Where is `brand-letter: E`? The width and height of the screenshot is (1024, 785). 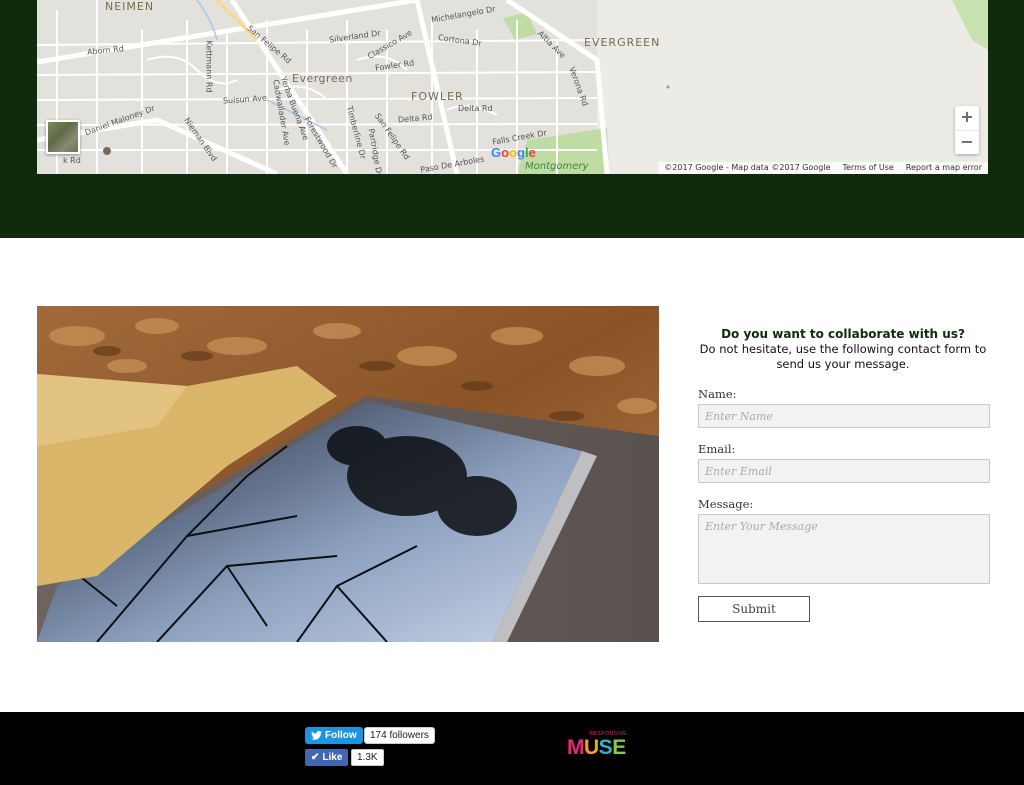
brand-letter: E is located at coordinates (619, 747).